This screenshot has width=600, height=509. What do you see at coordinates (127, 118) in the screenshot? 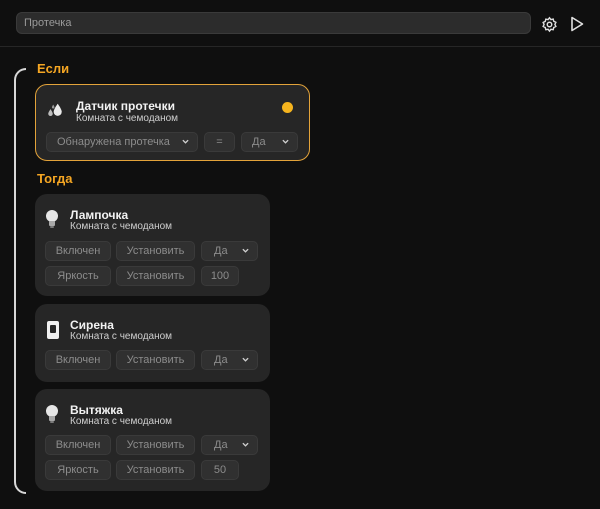
I see `condition-room: Комната с чемоданом` at bounding box center [127, 118].